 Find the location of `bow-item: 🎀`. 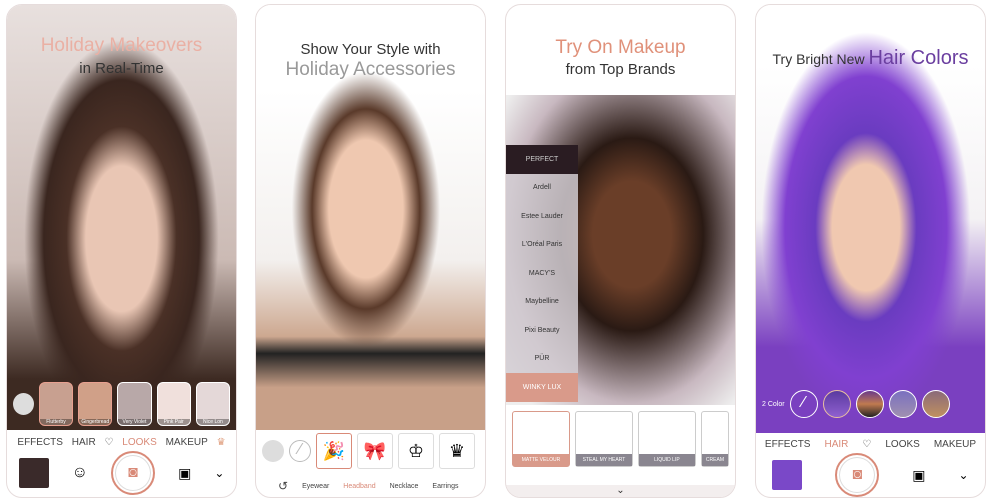

bow-item: 🎀 is located at coordinates (375, 451).